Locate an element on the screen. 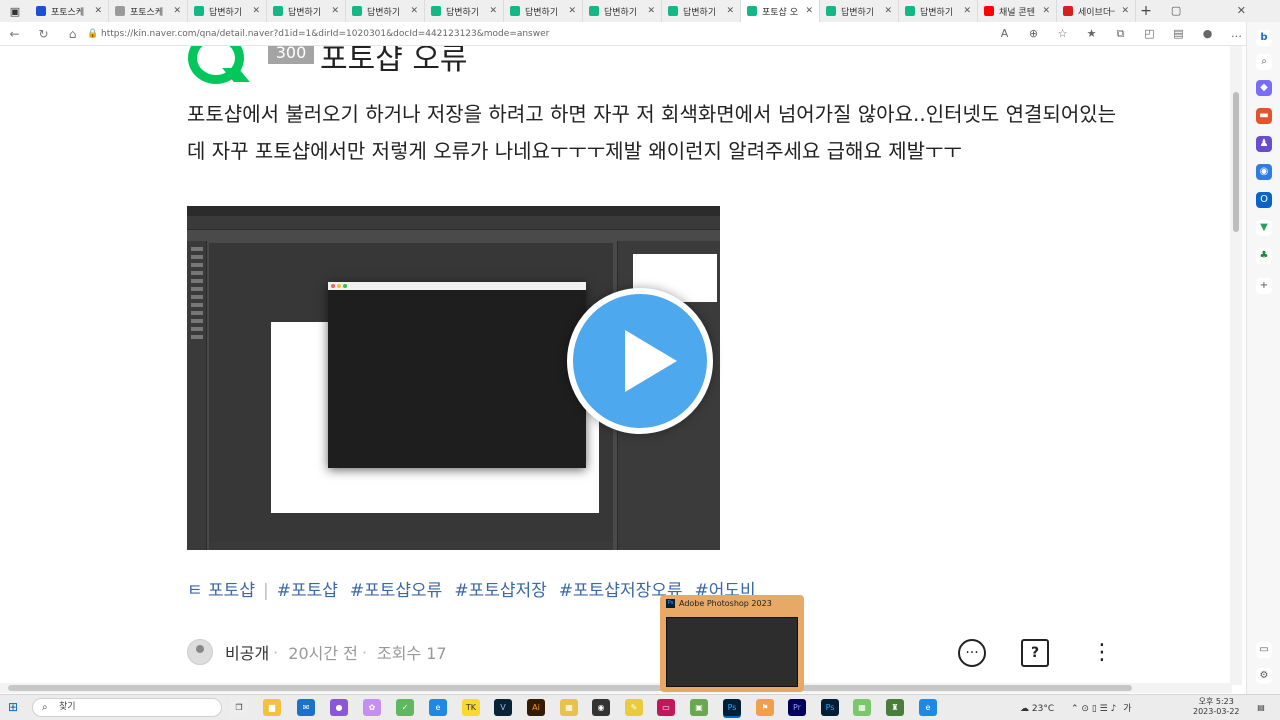 The width and height of the screenshot is (1280, 720). add-sidebar-icon: + is located at coordinates (1264, 286).